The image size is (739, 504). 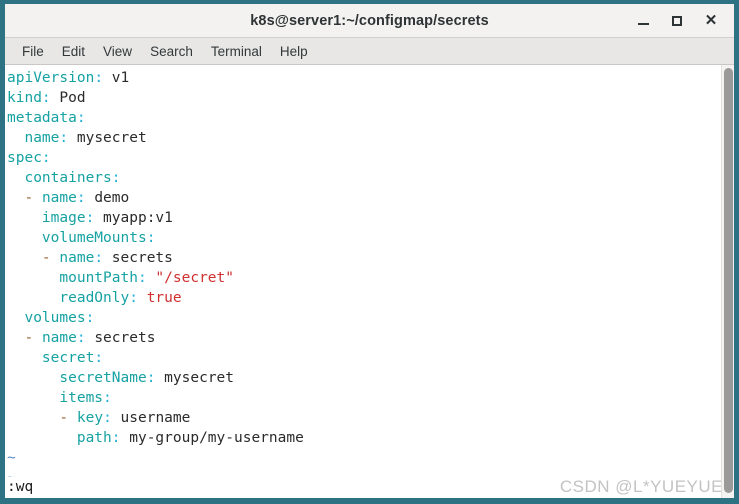 What do you see at coordinates (370, 158) in the screenshot?
I see `editor-line: spec:` at bounding box center [370, 158].